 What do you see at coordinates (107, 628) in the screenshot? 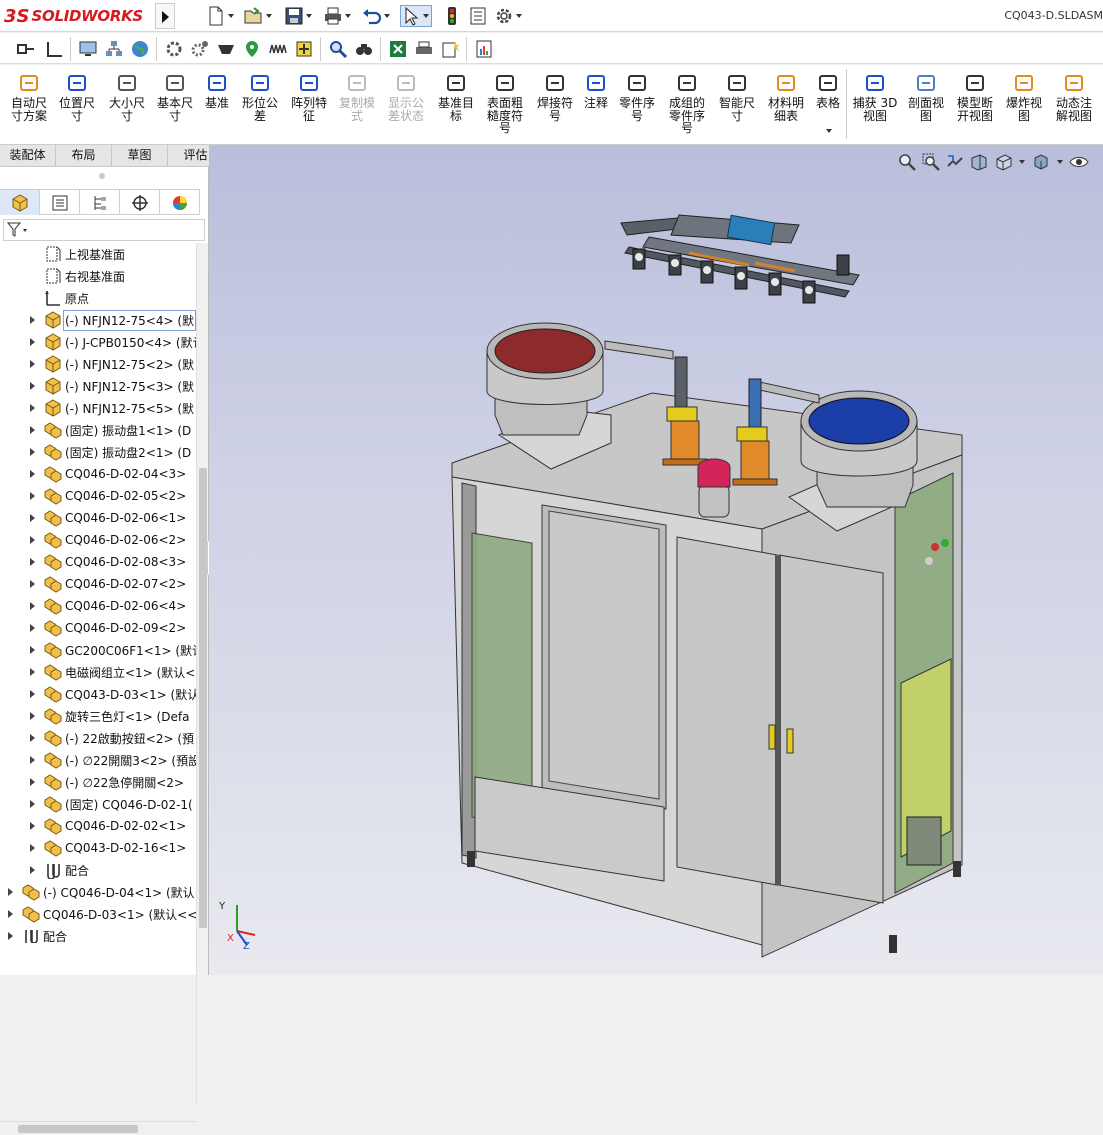
I see `tree-item-component: CQ046-D-02-09<2>` at bounding box center [107, 628].